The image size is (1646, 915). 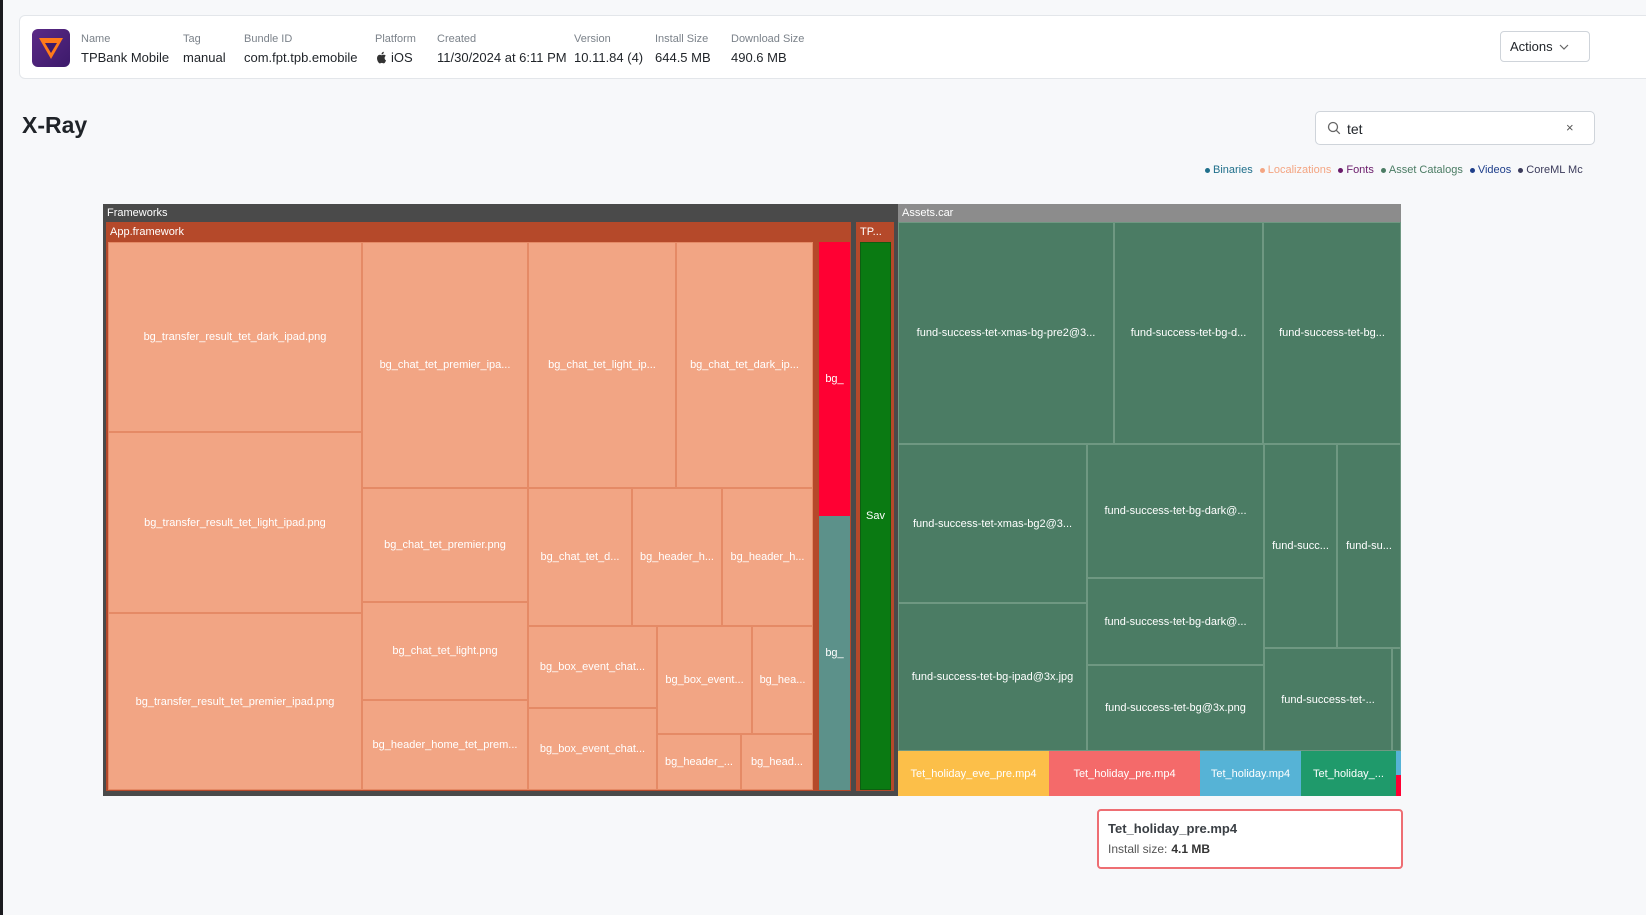 I want to click on tooltip-title: Tet_holiday_pre.mp4, so click(x=1173, y=828).